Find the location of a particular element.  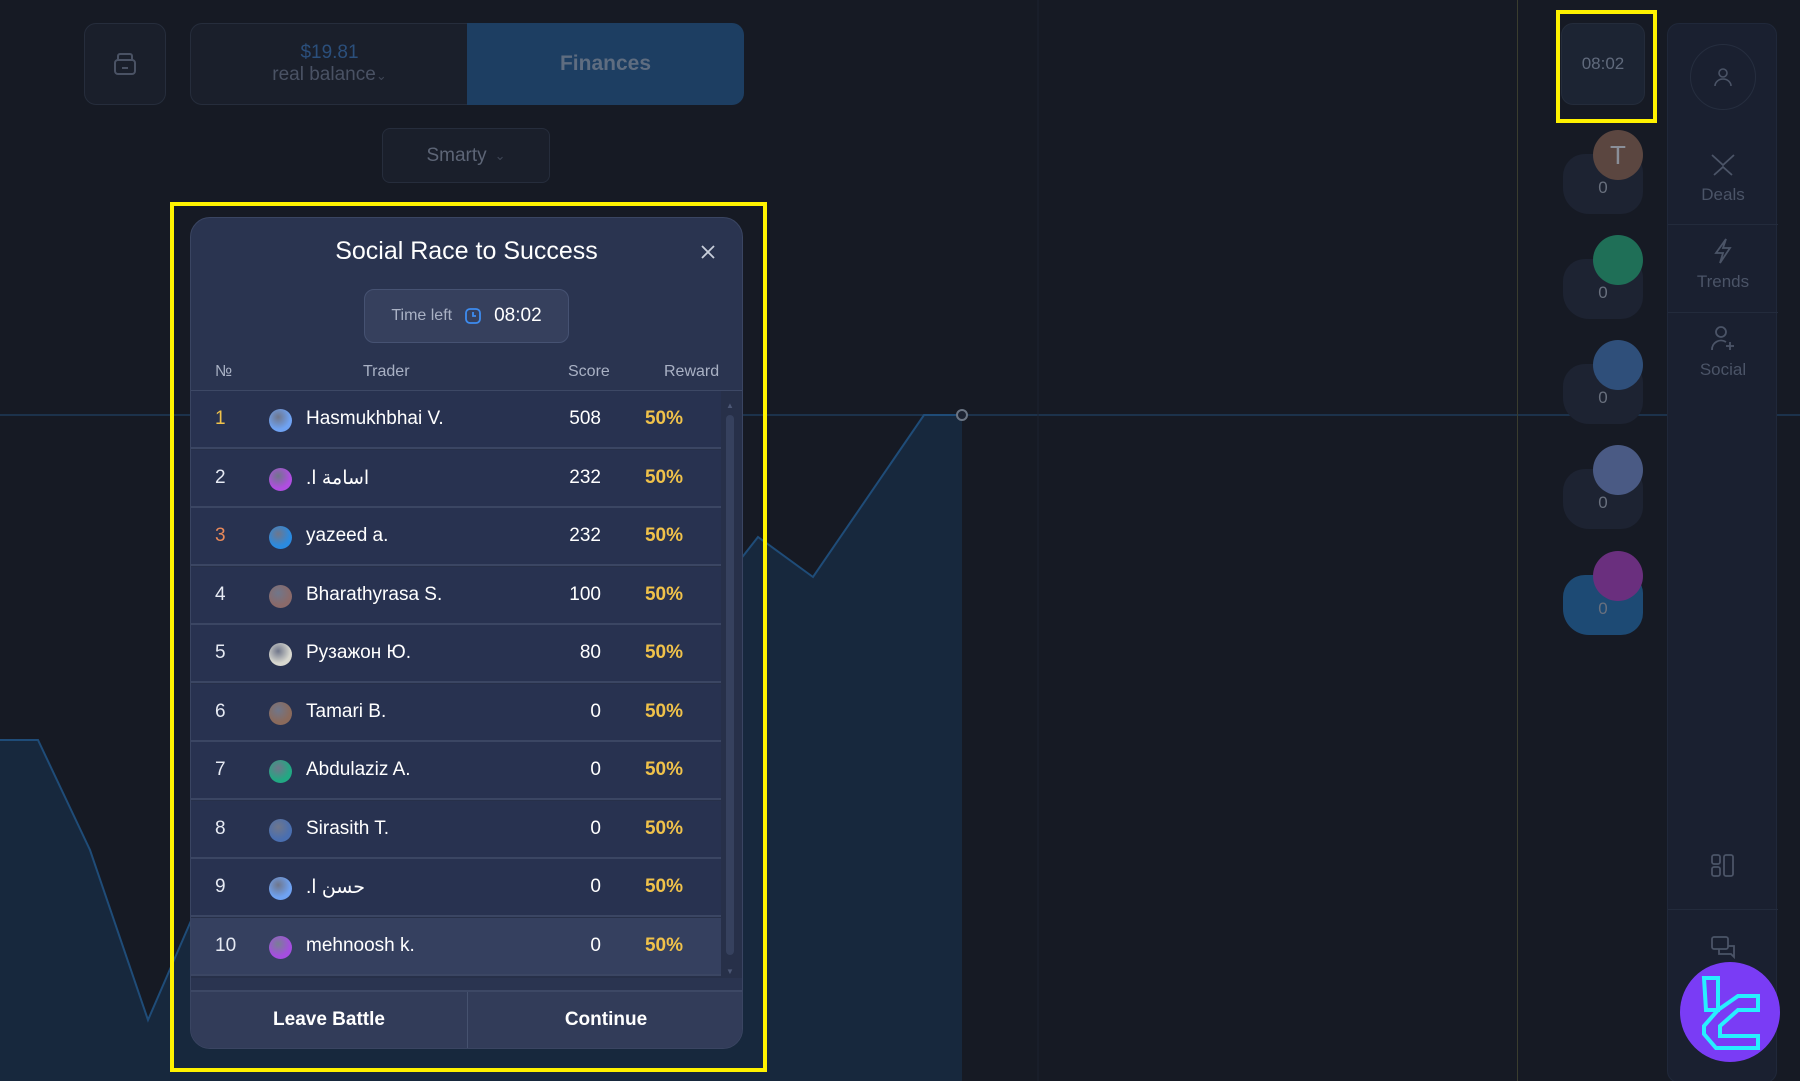

continue-button: Continue is located at coordinates (605, 1020).